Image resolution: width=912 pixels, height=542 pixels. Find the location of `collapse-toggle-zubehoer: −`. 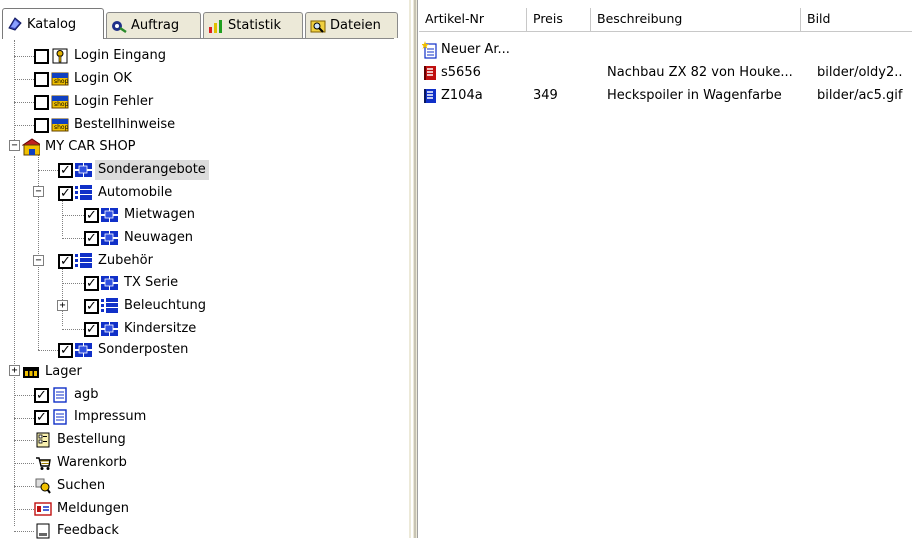

collapse-toggle-zubehoer: − is located at coordinates (38, 260).